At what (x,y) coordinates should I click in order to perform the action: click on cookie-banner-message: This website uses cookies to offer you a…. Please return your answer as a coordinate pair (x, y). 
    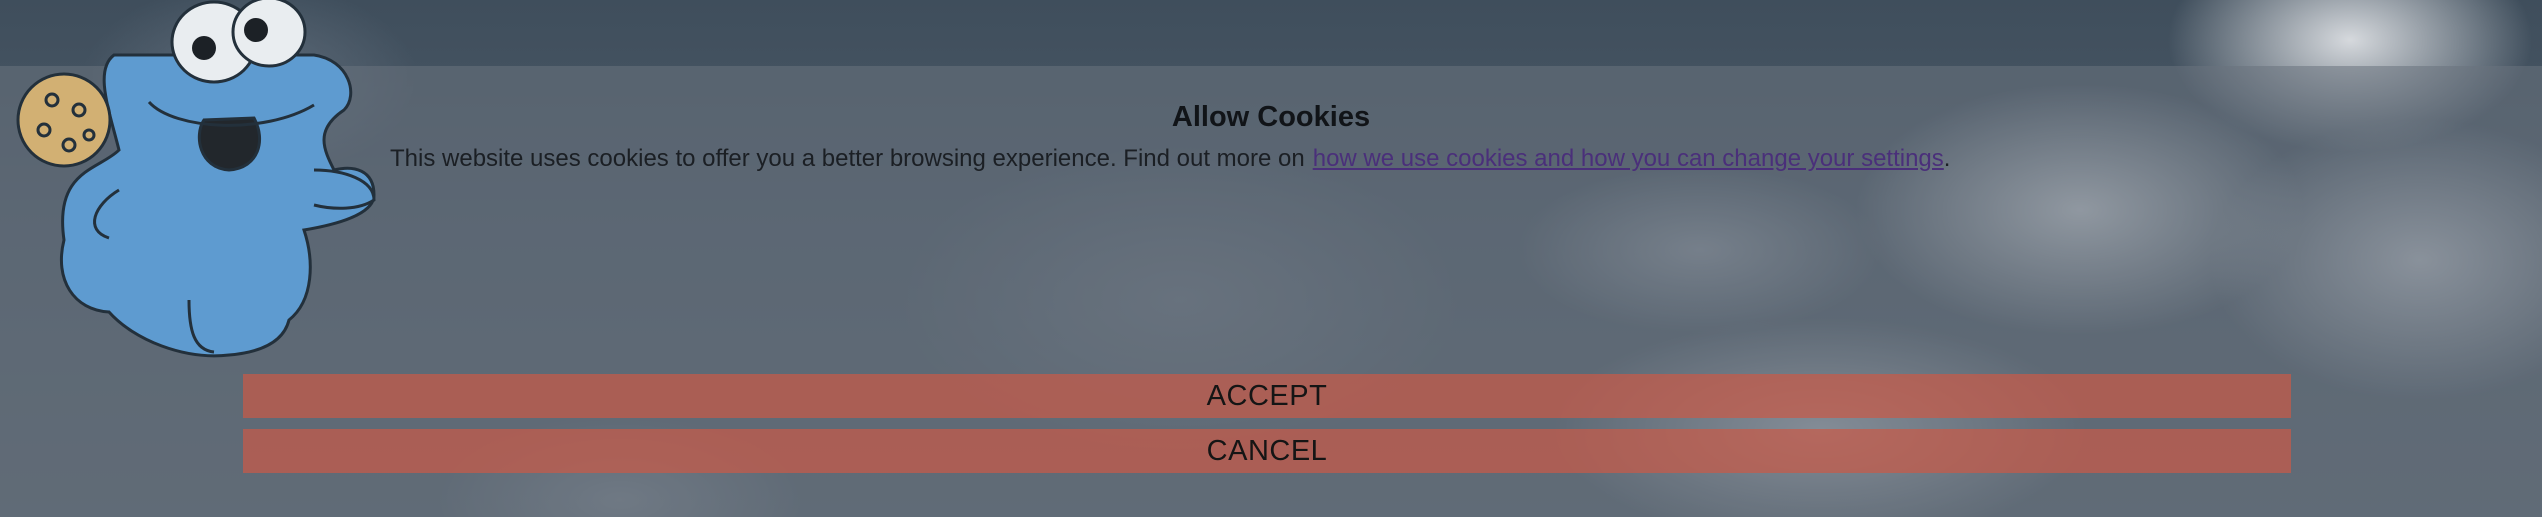
    Looking at the image, I should click on (1465, 159).